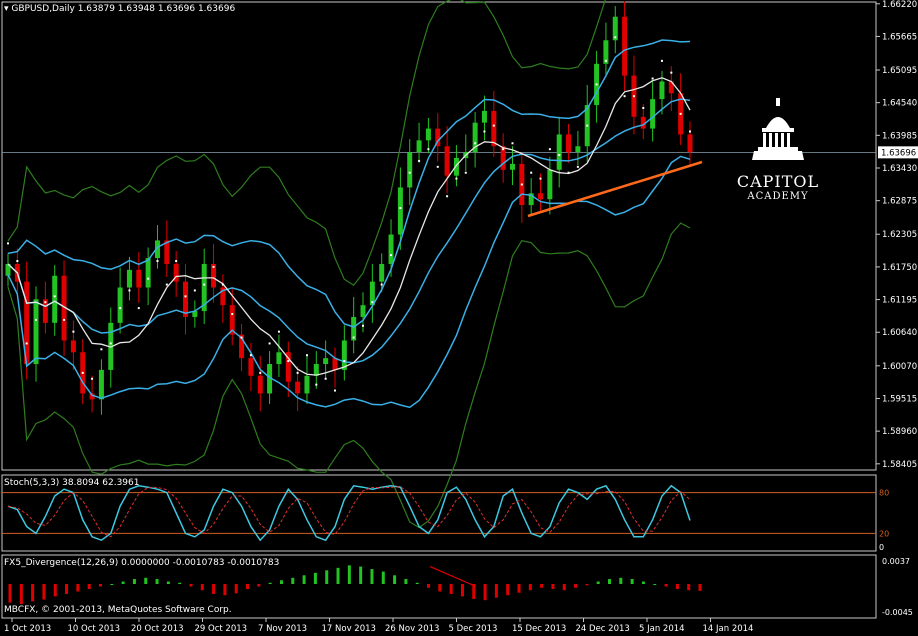  I want to click on y-tick-label: 1.58405, so click(899, 465).